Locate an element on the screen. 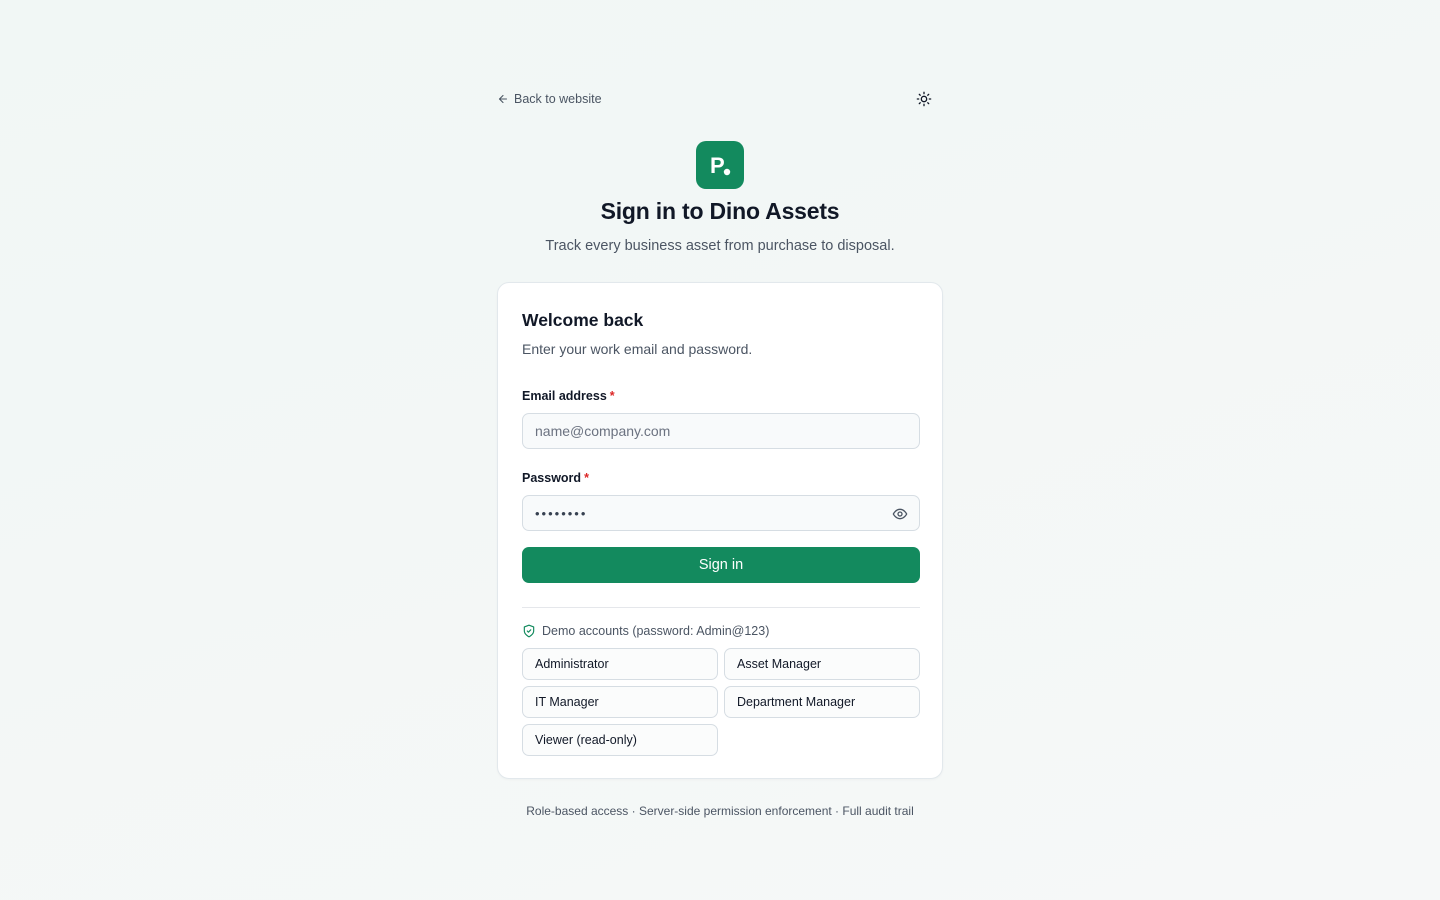 The image size is (1440, 900). demo-account-department-manager: Department Manager is located at coordinates (822, 702).